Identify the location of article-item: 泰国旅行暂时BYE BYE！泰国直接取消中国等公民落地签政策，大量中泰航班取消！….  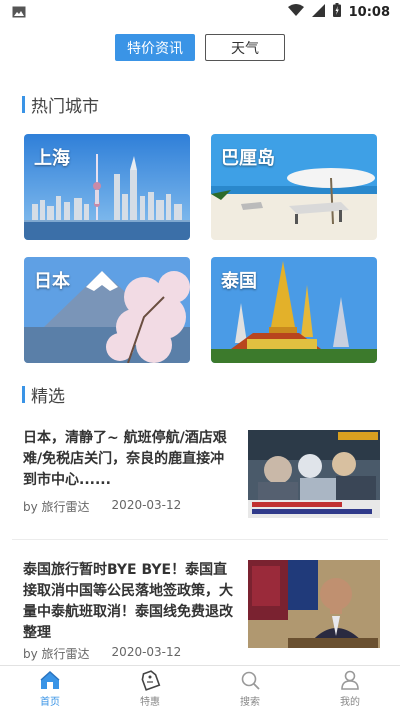
(200, 611).